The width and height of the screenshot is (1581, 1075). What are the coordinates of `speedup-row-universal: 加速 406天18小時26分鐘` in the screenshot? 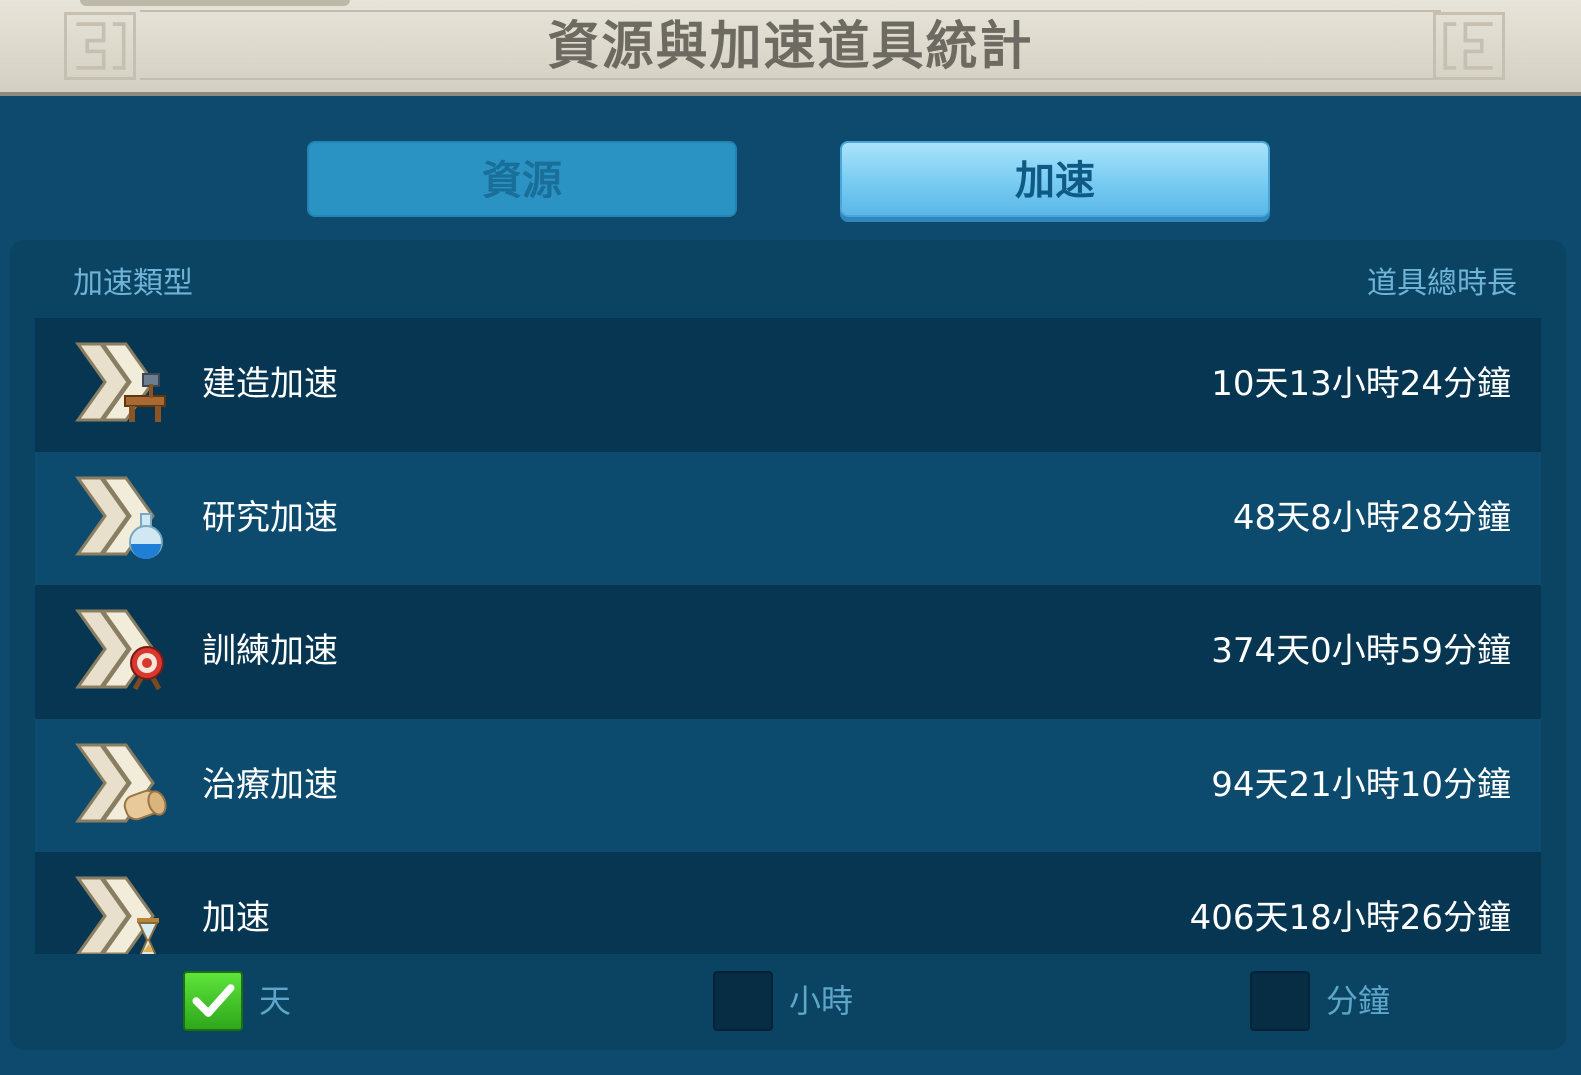 It's located at (788, 903).